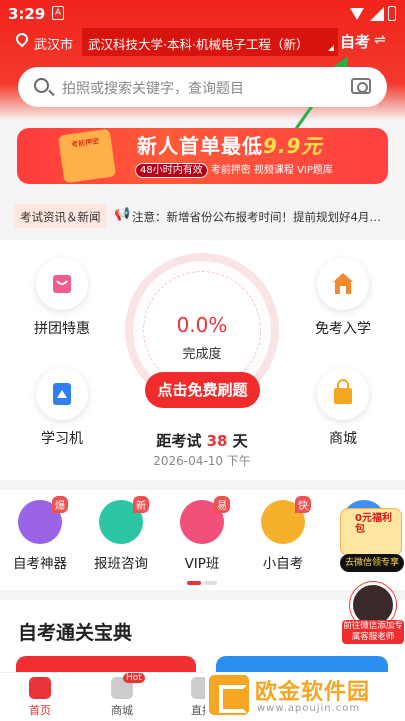  What do you see at coordinates (309, 708) in the screenshot?
I see `watermark-url: www.apoujin.com` at bounding box center [309, 708].